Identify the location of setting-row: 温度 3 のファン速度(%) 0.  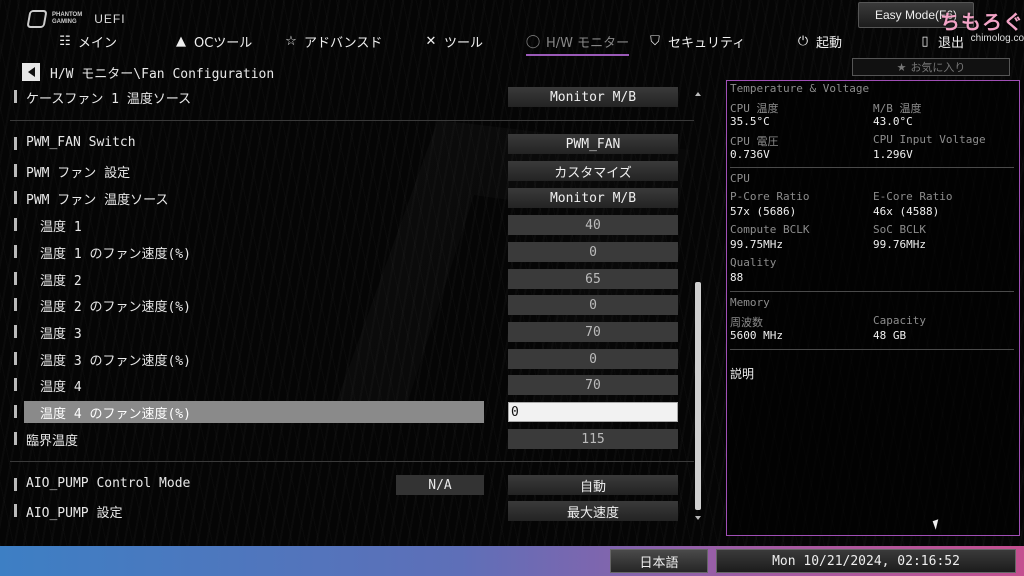
(352, 359).